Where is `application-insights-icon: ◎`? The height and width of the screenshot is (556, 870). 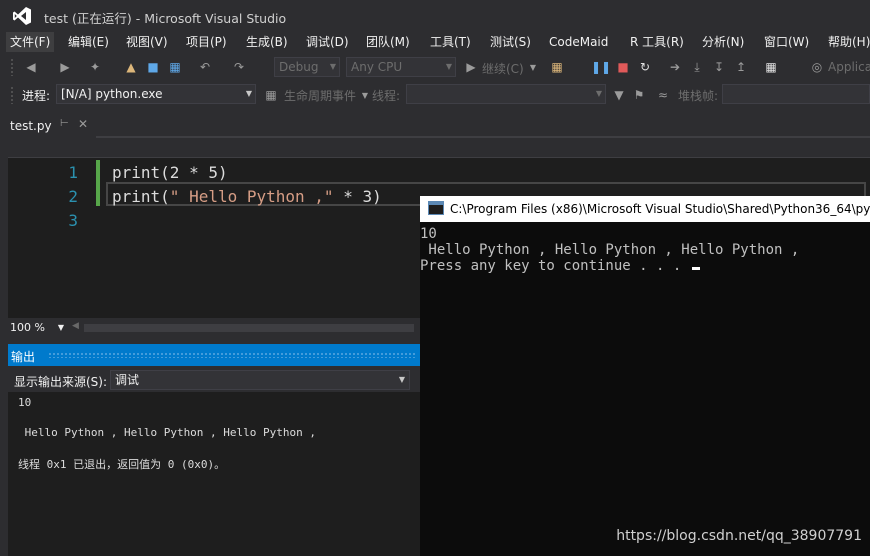
application-insights-icon: ◎ is located at coordinates (817, 67).